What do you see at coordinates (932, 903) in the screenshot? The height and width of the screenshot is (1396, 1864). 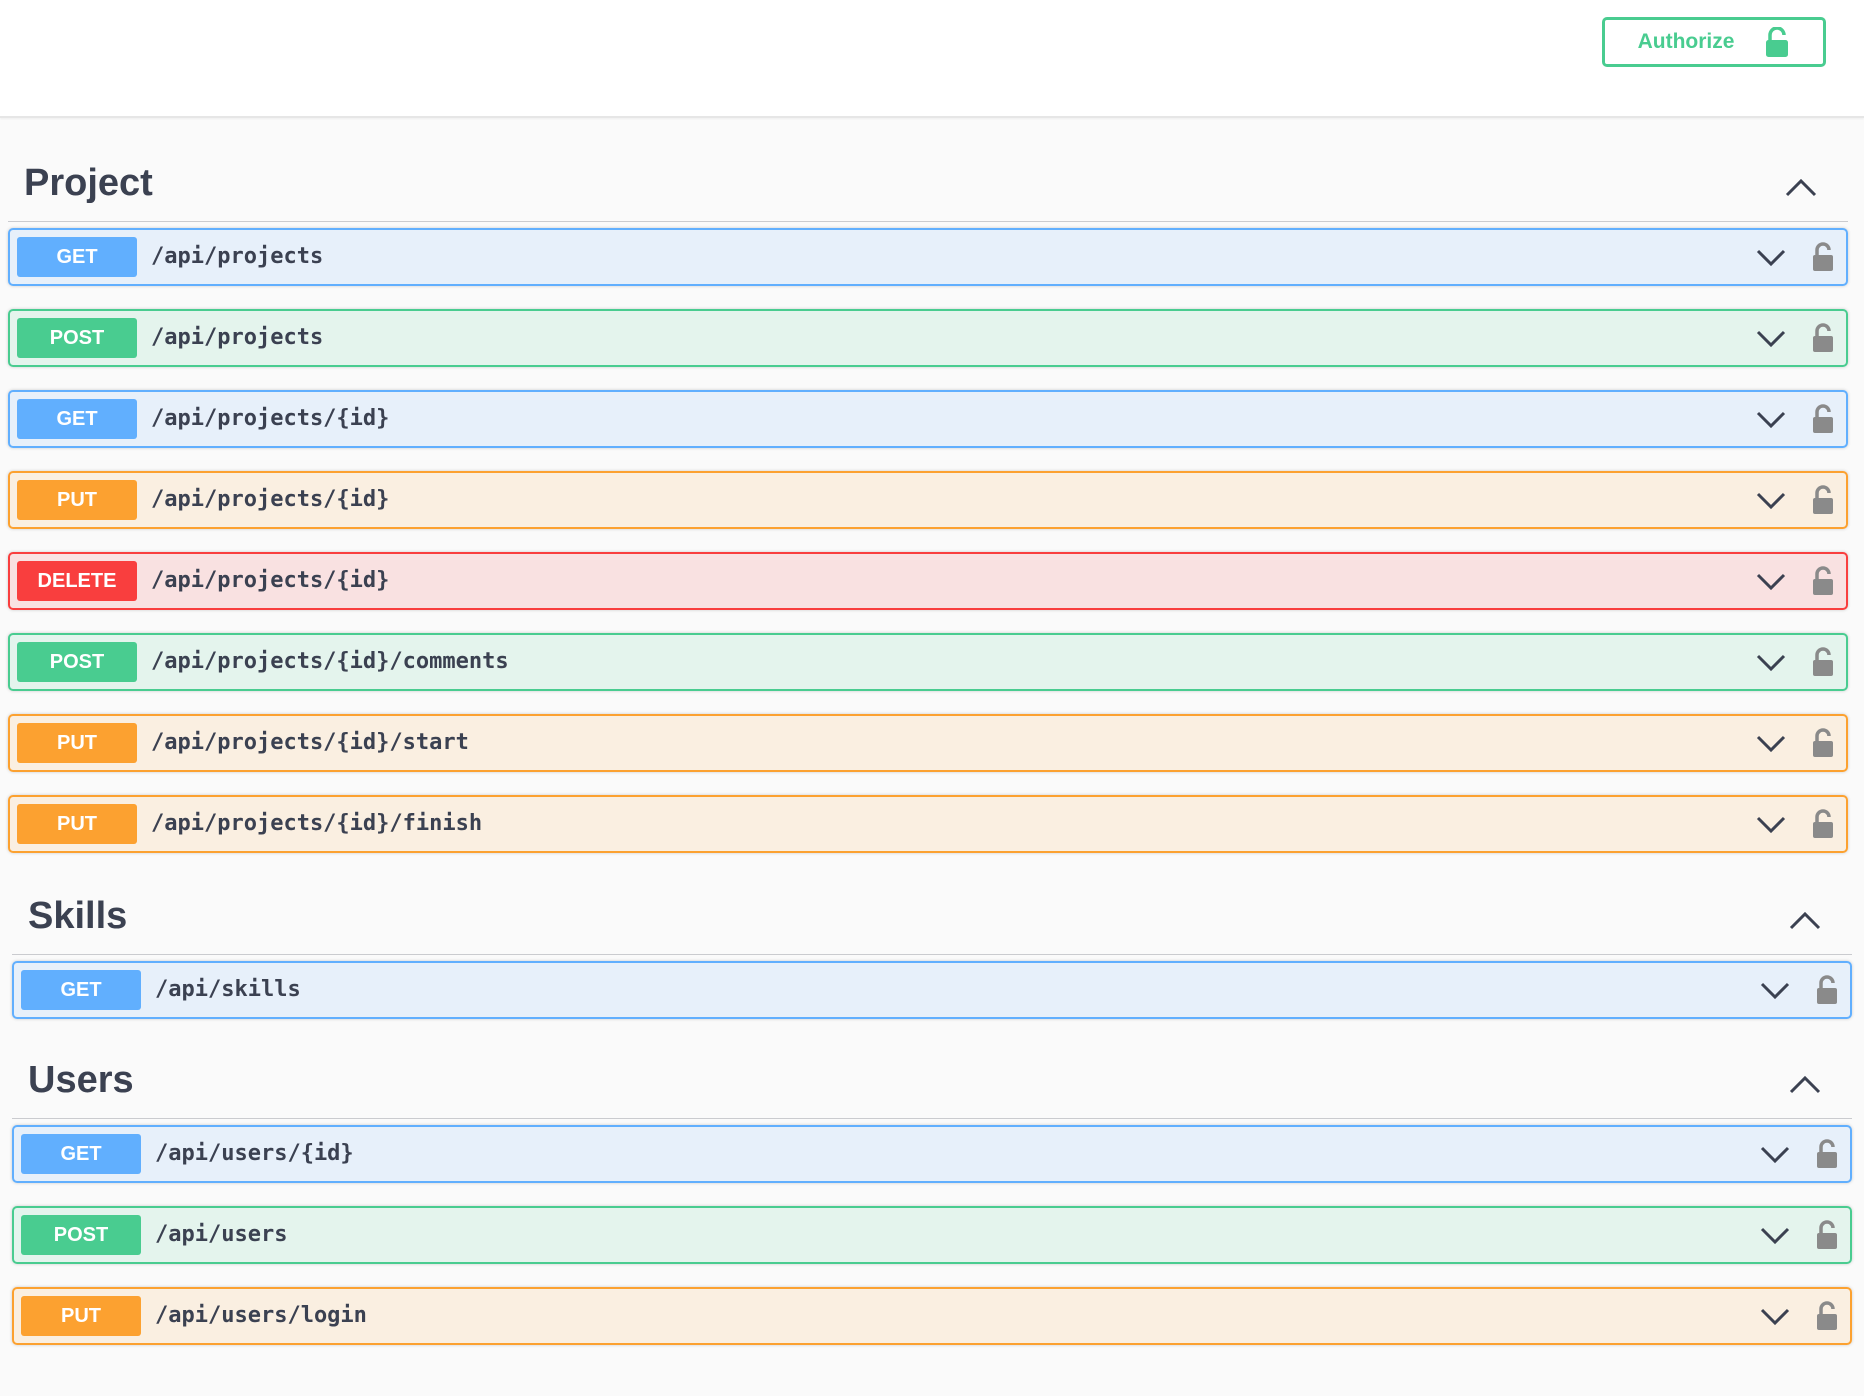 I see `section-header-skills: Skills` at bounding box center [932, 903].